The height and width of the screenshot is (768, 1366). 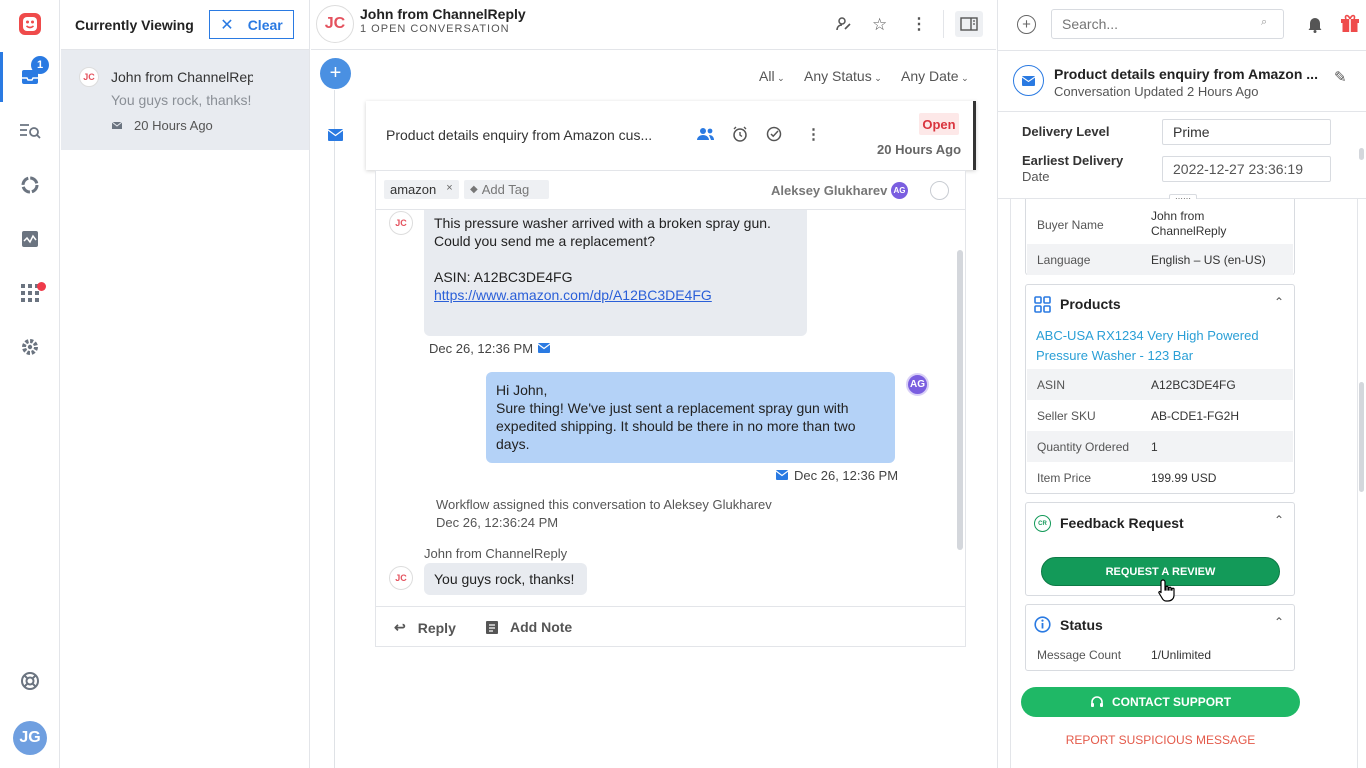 I want to click on product-link-line: ABC-USA RX1234 Very High Powered, so click(x=1147, y=335).